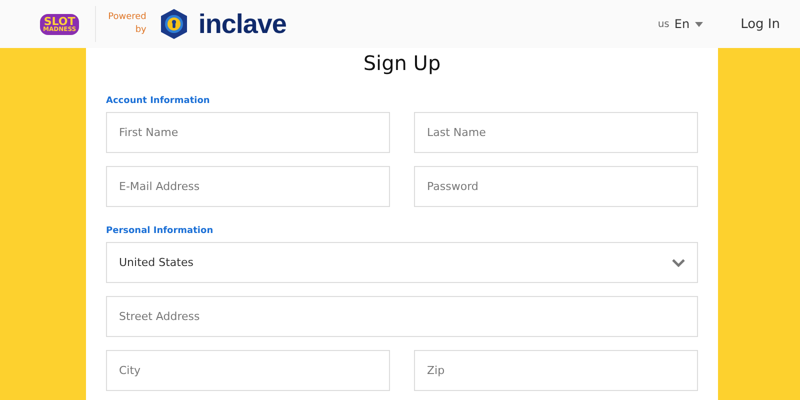 This screenshot has height=400, width=800. I want to click on country-select: United States, so click(402, 262).